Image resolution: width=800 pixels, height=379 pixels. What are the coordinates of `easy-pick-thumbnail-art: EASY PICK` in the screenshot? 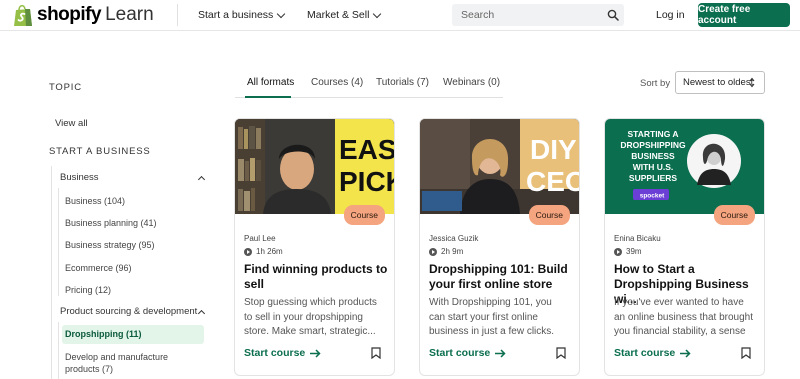 It's located at (314, 166).